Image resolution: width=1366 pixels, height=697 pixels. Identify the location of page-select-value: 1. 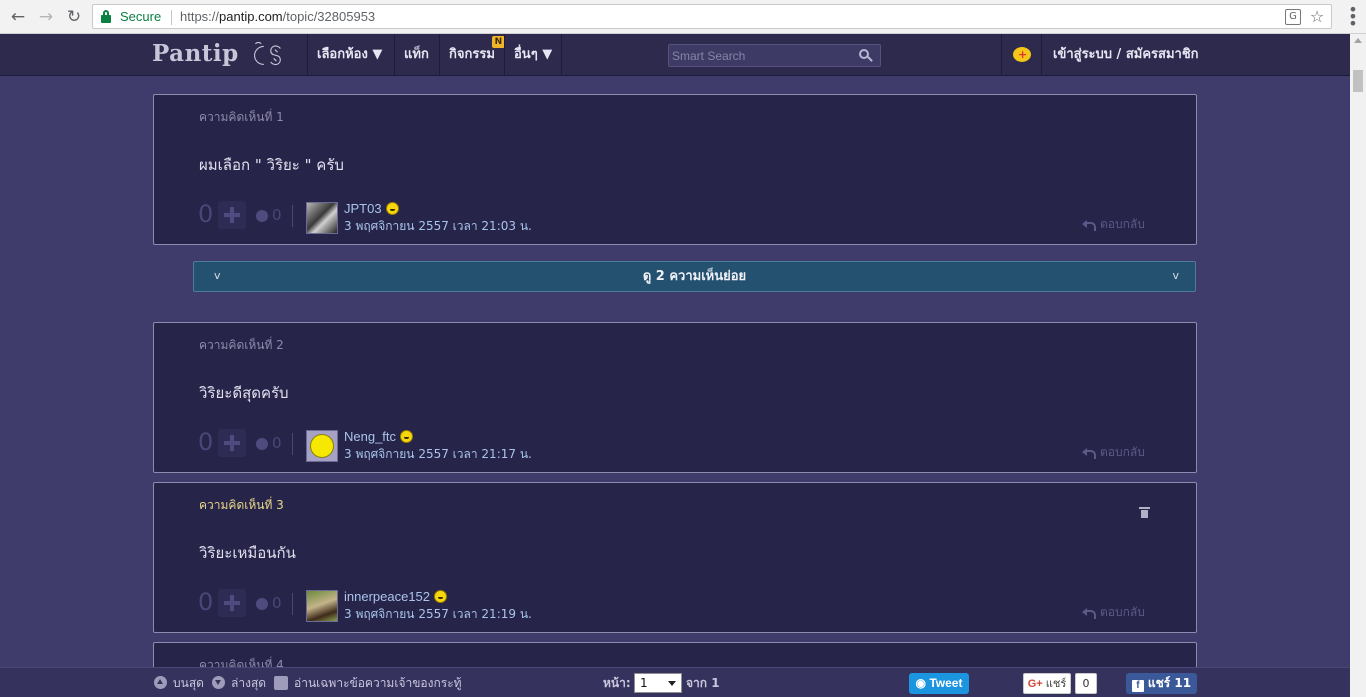
(644, 683).